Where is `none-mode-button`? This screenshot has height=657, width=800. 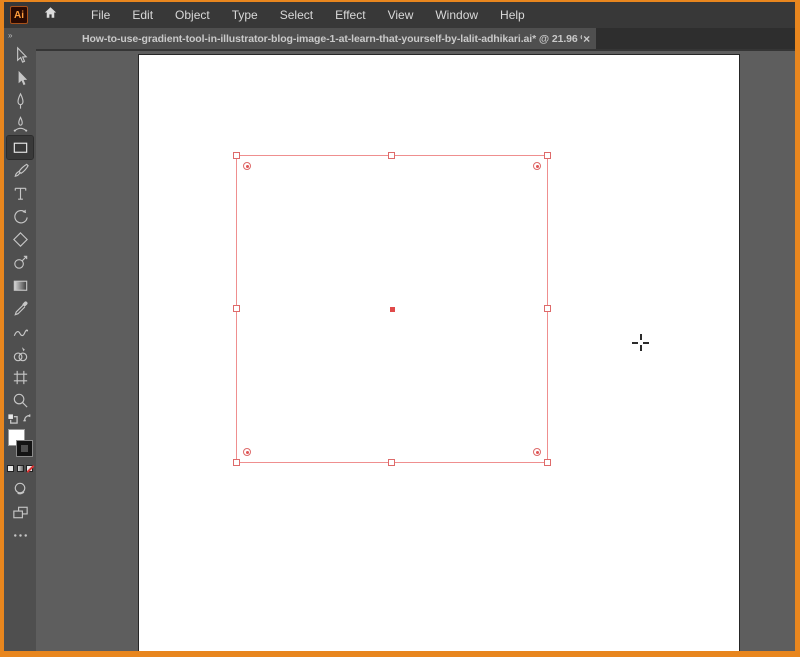 none-mode-button is located at coordinates (29, 468).